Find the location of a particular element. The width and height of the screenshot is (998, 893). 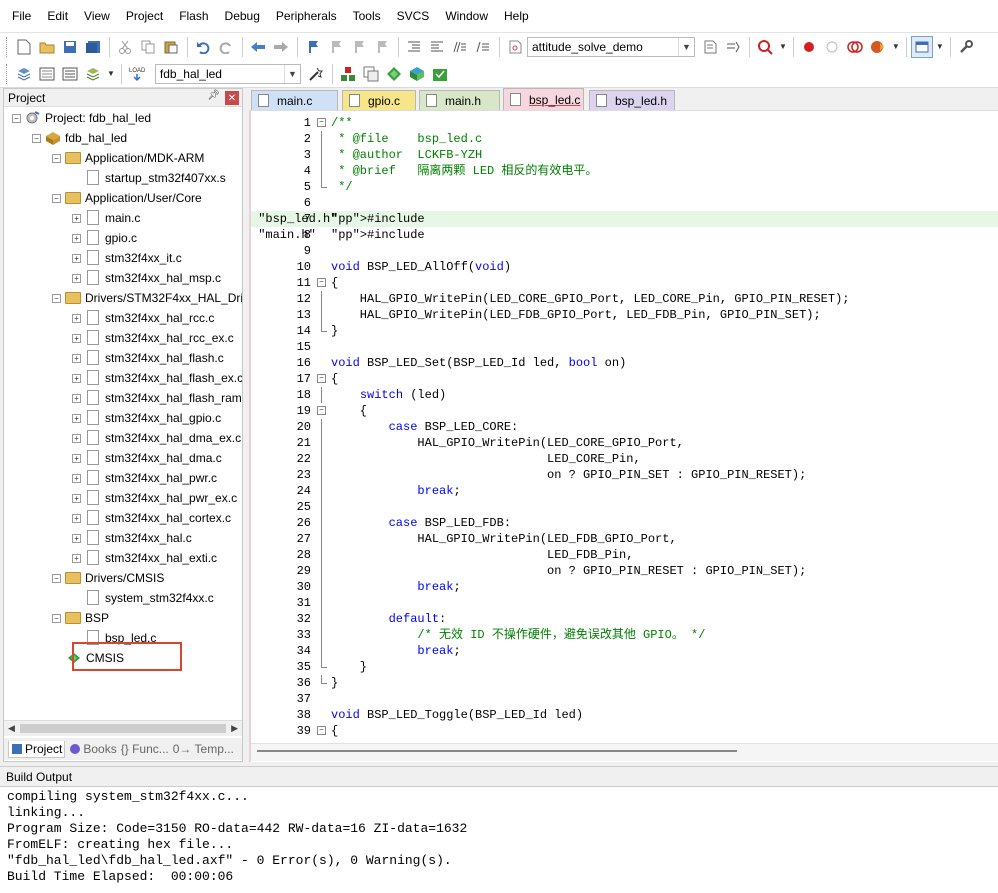

code-line: 20 case BSP_LED_CORE: is located at coordinates (624, 427).